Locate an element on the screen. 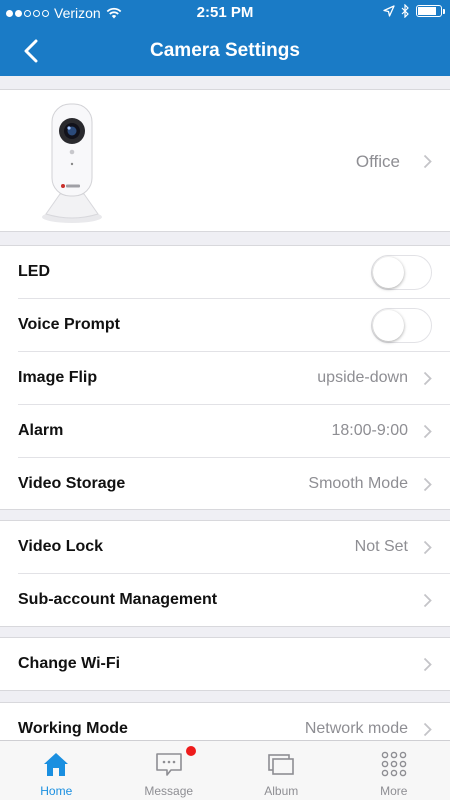 Image resolution: width=450 pixels, height=800 pixels. setting-row-led: LED is located at coordinates (225, 272).